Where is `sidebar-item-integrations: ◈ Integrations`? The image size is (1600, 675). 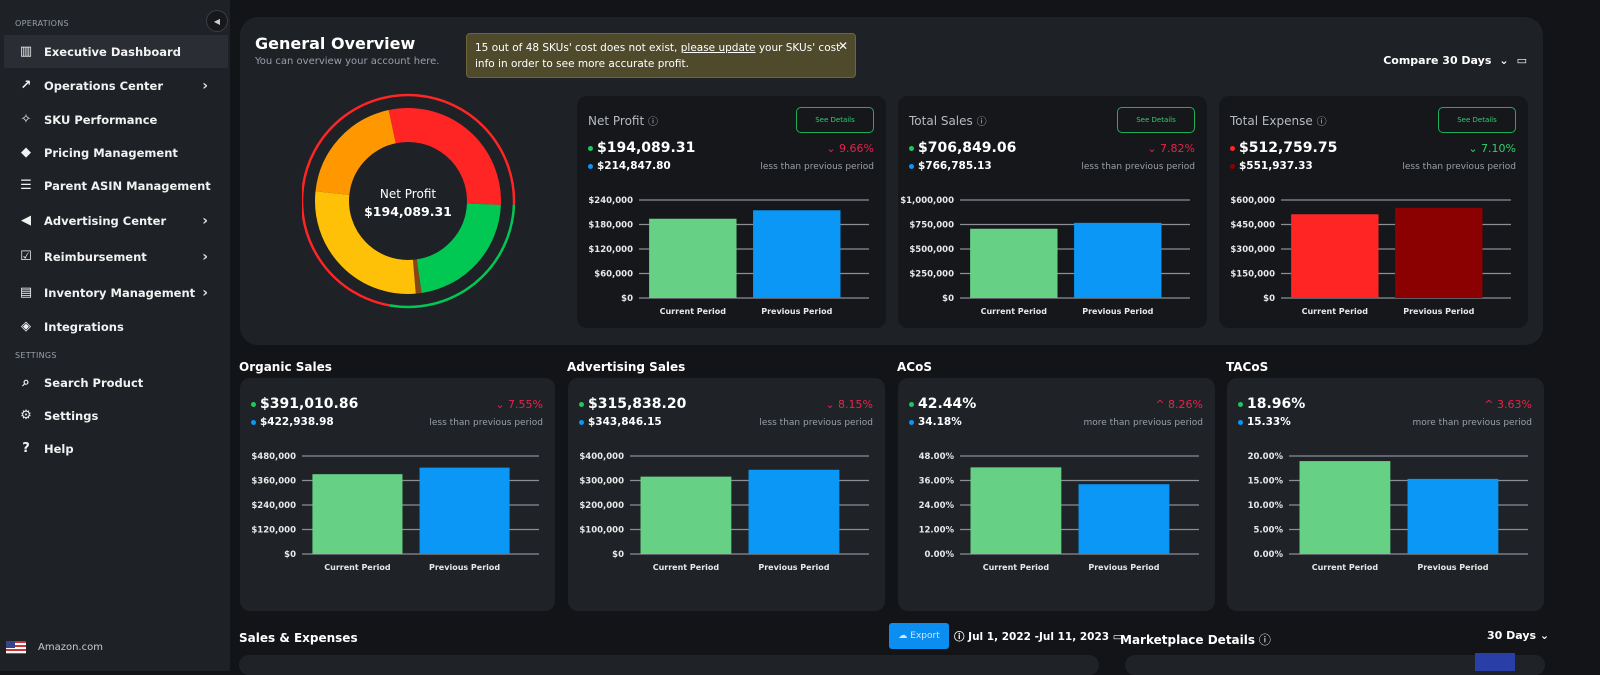
sidebar-item-integrations: ◈ Integrations is located at coordinates (116, 326).